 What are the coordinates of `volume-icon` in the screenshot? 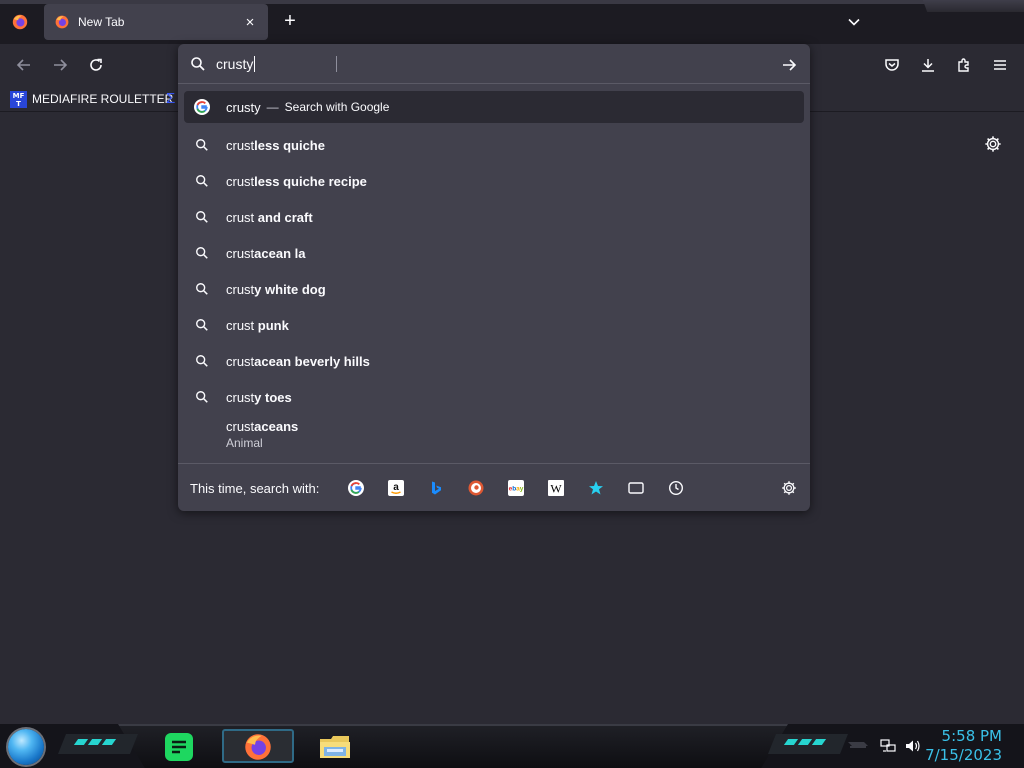 It's located at (913, 747).